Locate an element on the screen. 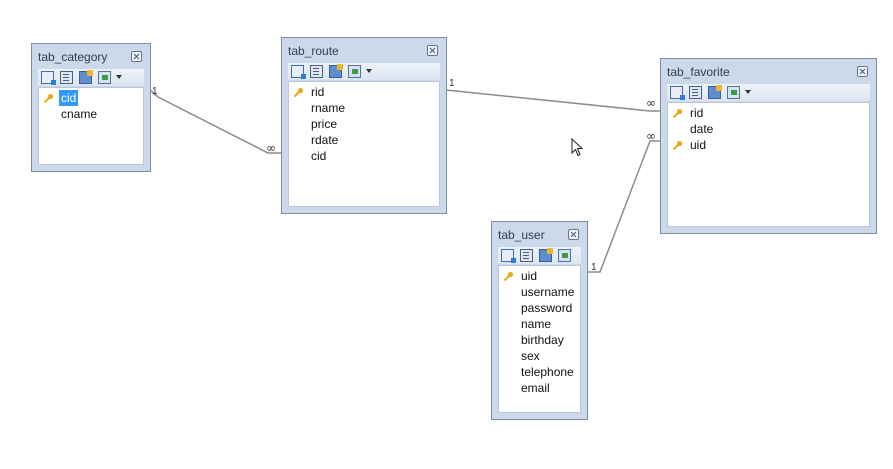 The height and width of the screenshot is (469, 893). relationship-line-route-favorite is located at coordinates (552, 100).